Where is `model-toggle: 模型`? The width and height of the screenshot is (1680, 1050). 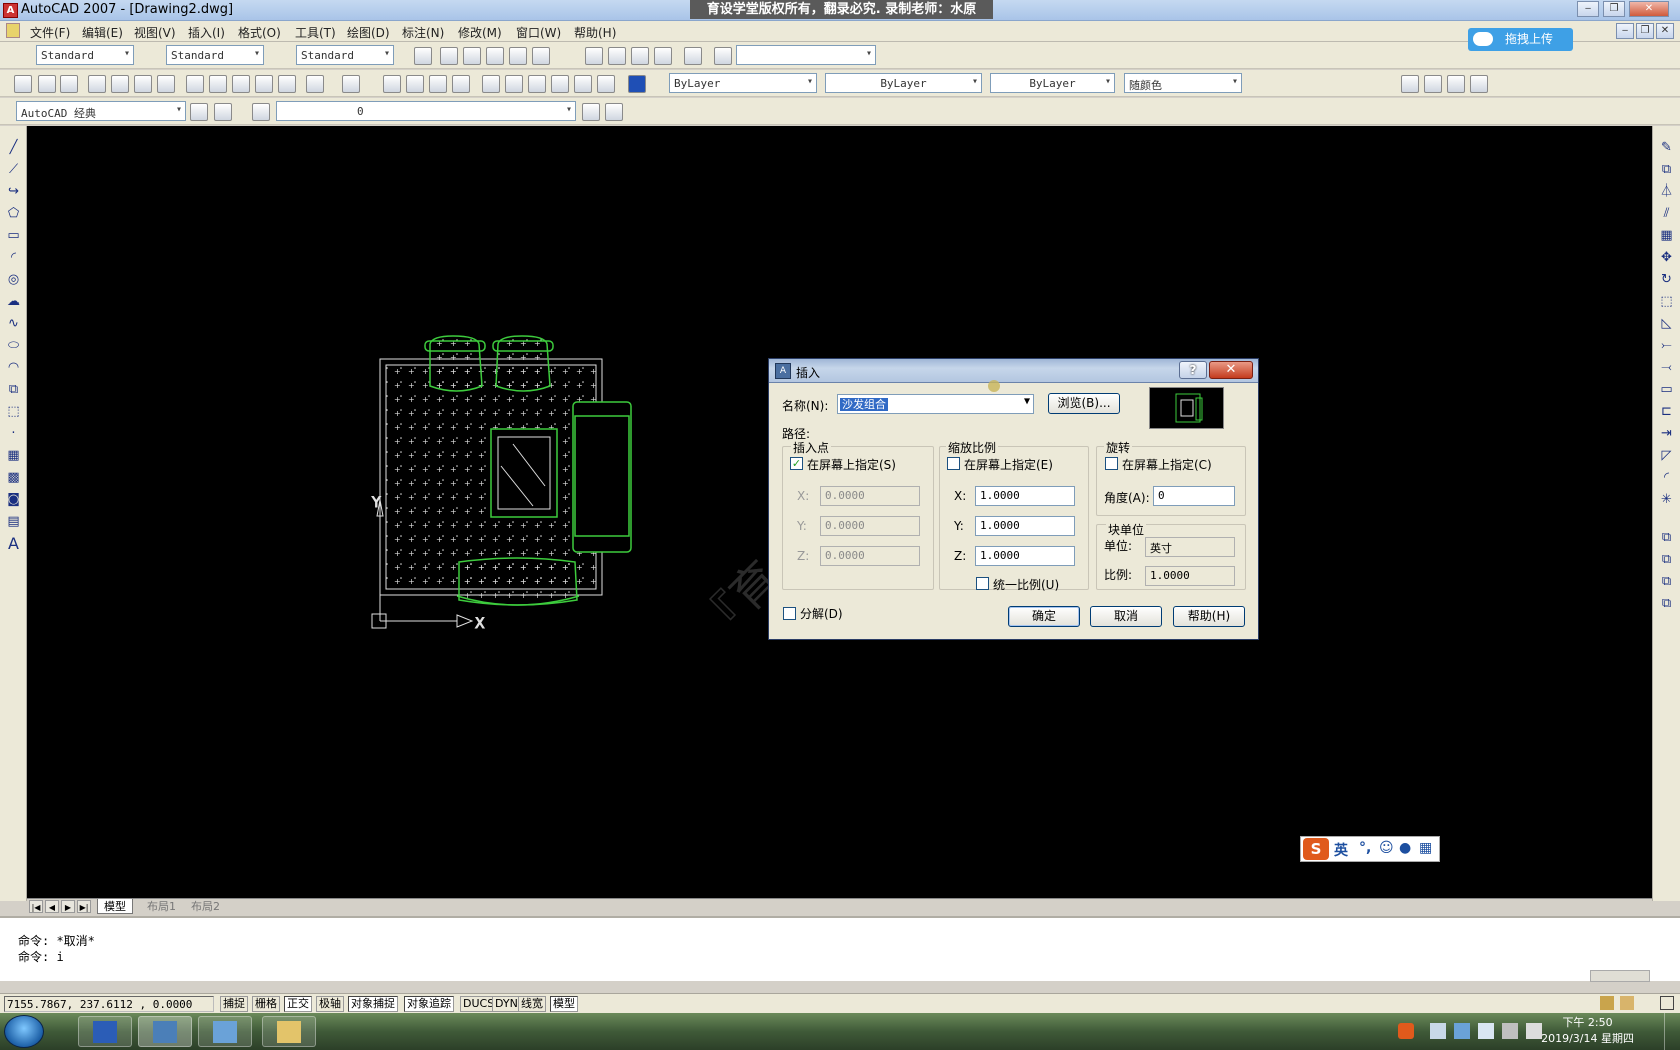 model-toggle: 模型 is located at coordinates (564, 1004).